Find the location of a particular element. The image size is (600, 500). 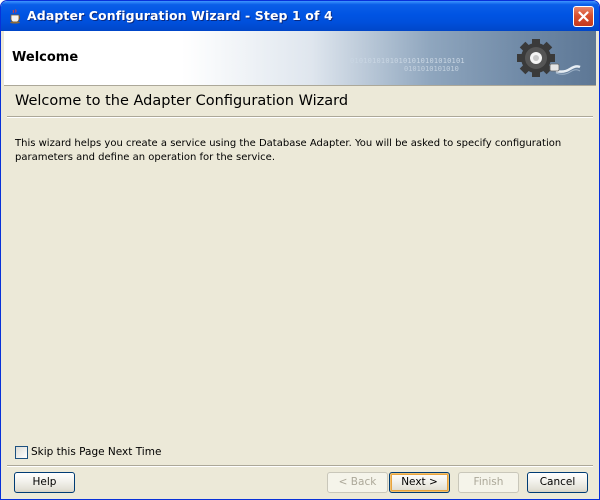

cancel-button: Cancel is located at coordinates (557, 482).